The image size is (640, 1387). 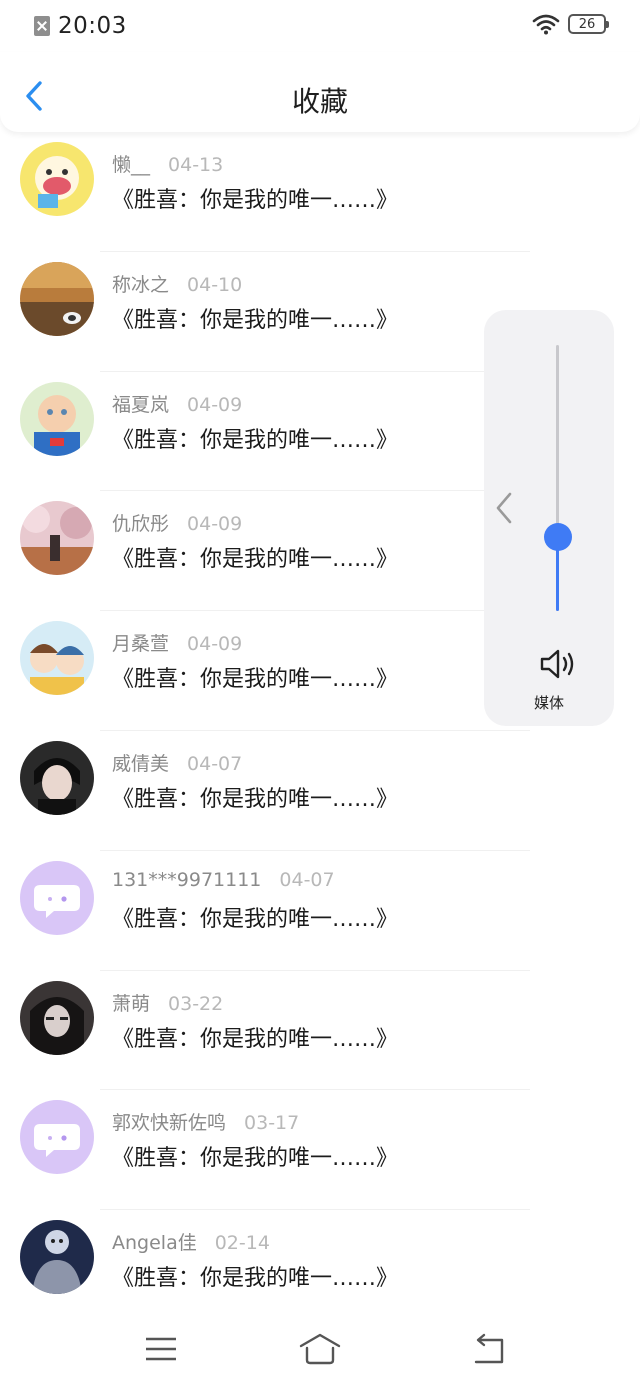 What do you see at coordinates (558, 664) in the screenshot?
I see `speaker-icon` at bounding box center [558, 664].